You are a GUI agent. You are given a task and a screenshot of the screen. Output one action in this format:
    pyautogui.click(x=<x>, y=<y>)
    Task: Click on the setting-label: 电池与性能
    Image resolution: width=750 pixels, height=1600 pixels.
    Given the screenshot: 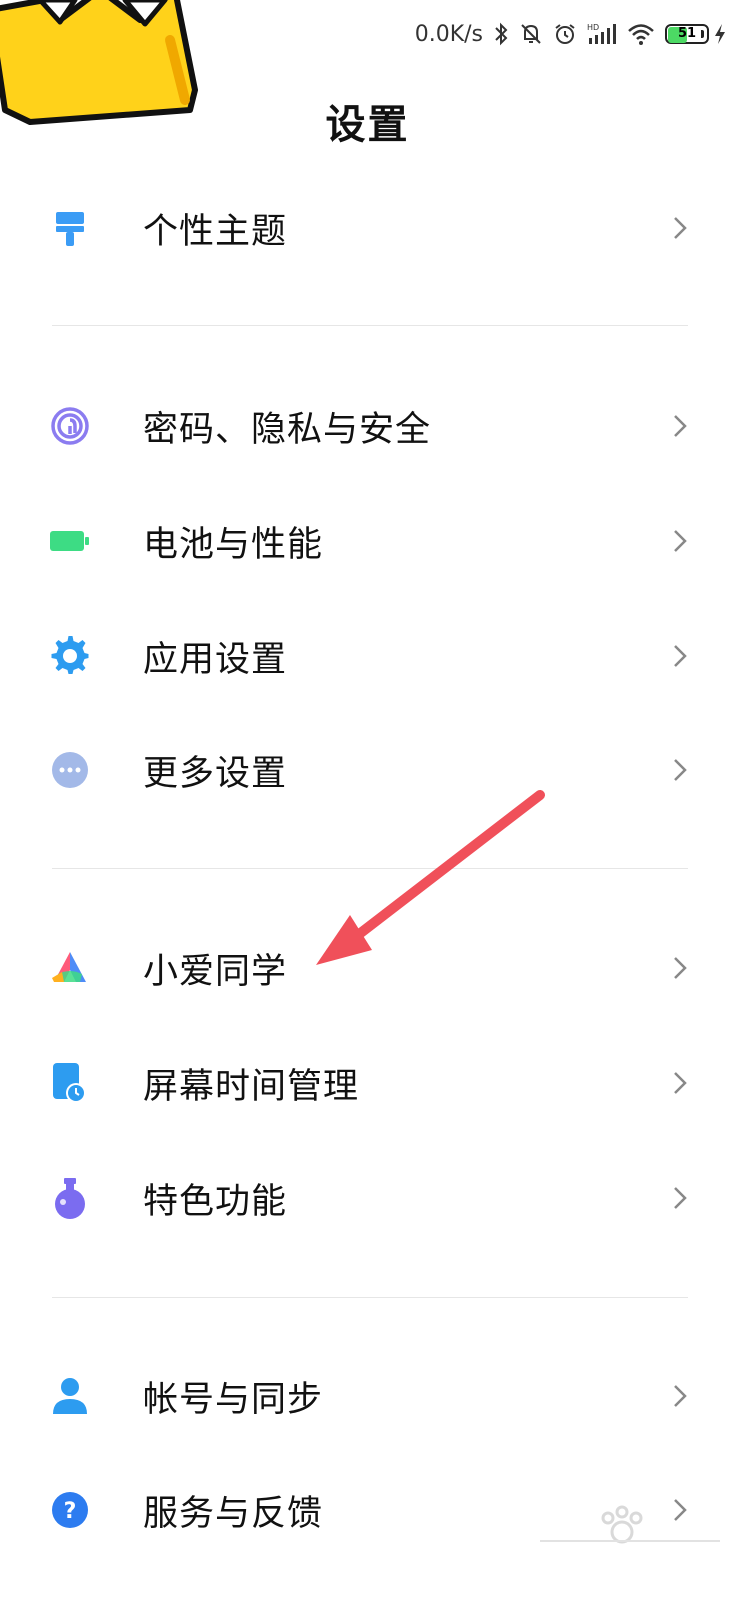 What is the action you would take?
    pyautogui.click(x=233, y=544)
    